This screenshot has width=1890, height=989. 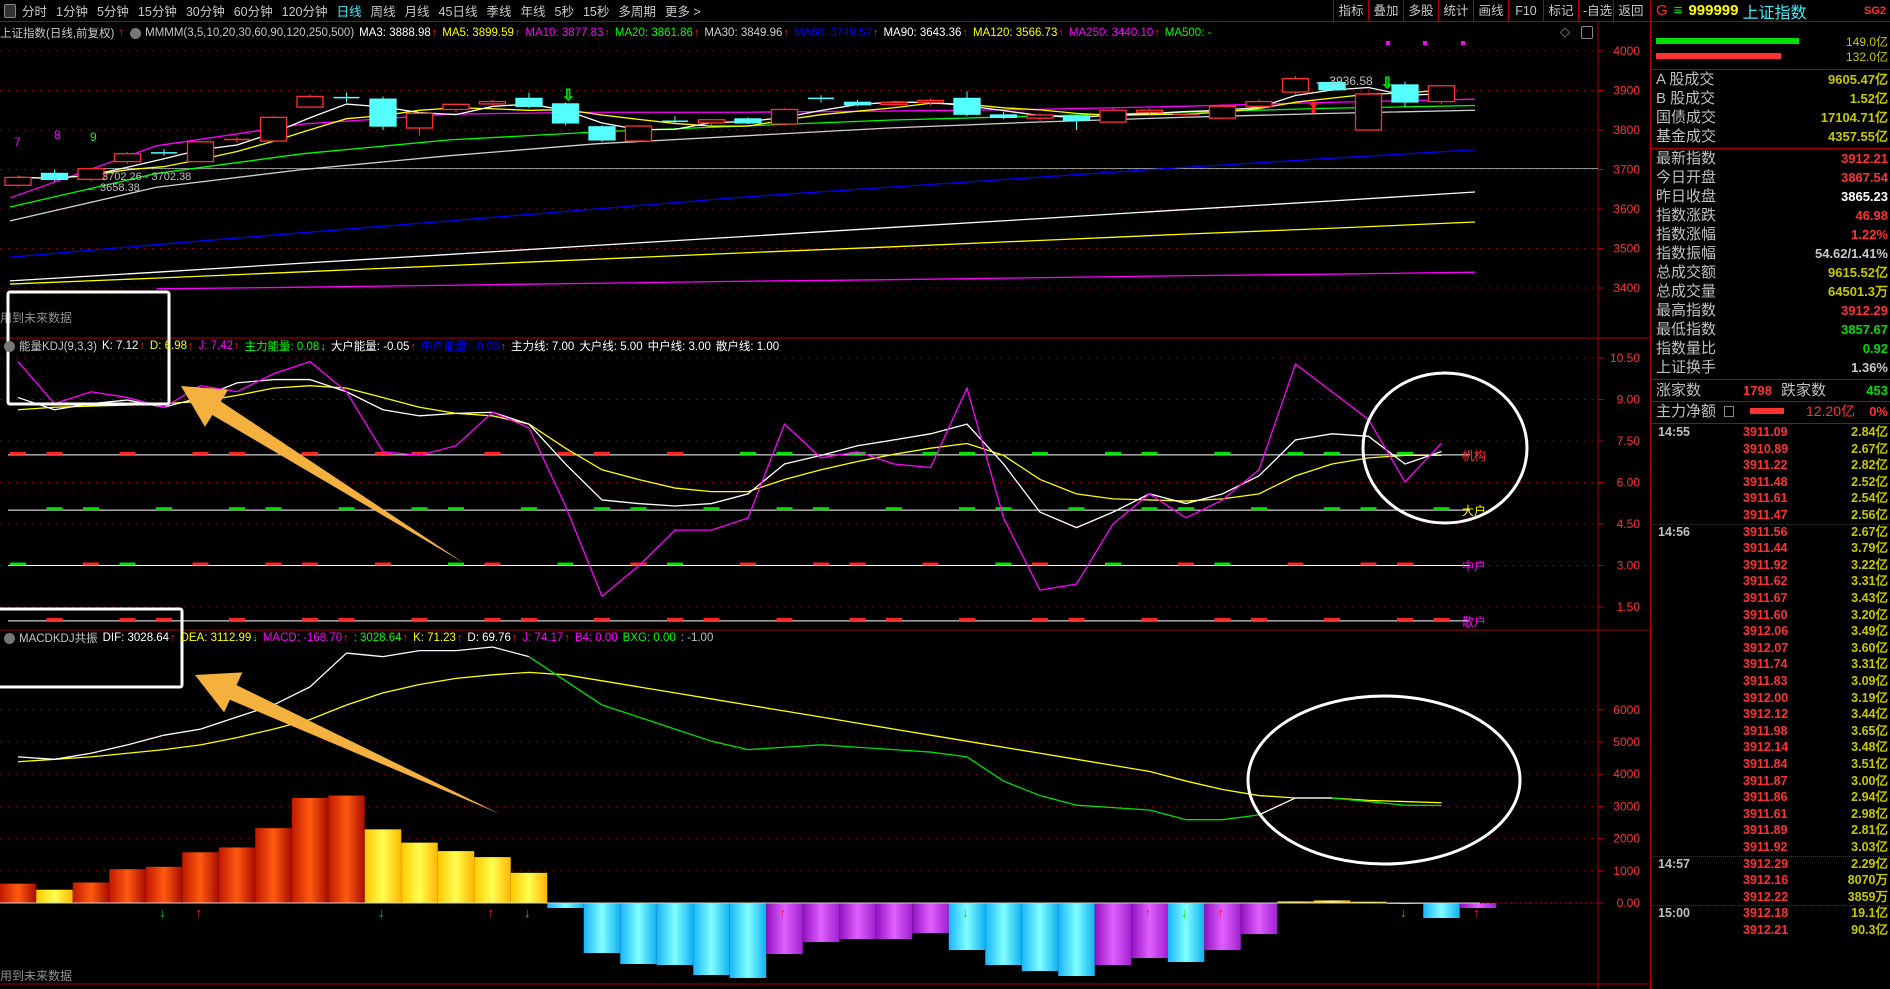 I want to click on highlight-circle, so click(x=1445, y=448).